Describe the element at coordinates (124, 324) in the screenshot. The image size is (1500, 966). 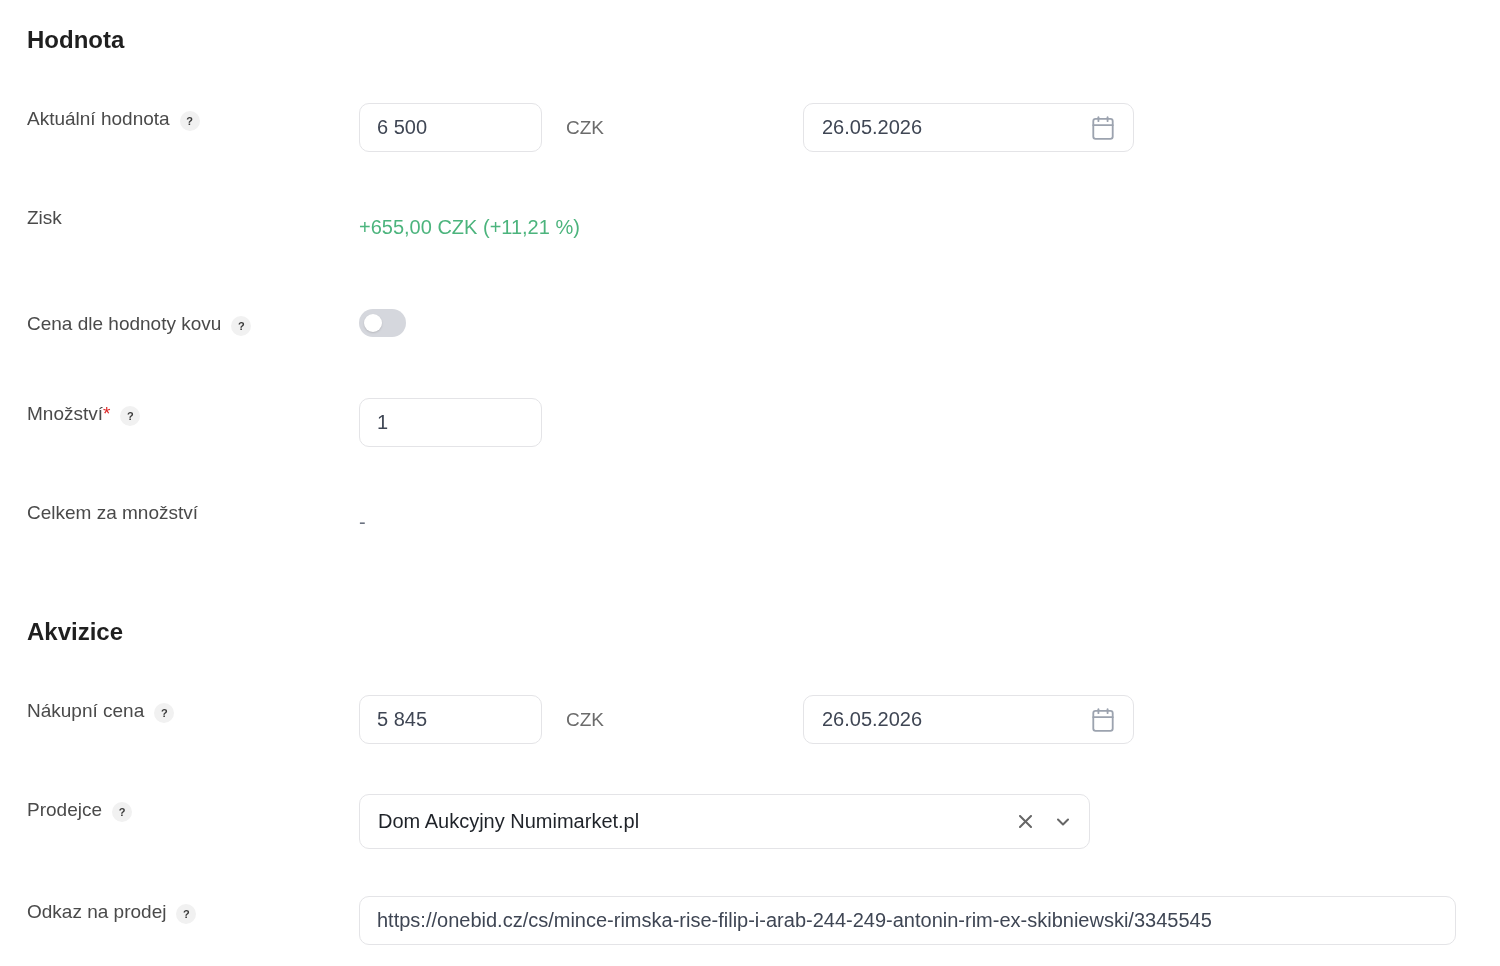
I see `field-label: Cena dle hodnoty kovu` at that location.